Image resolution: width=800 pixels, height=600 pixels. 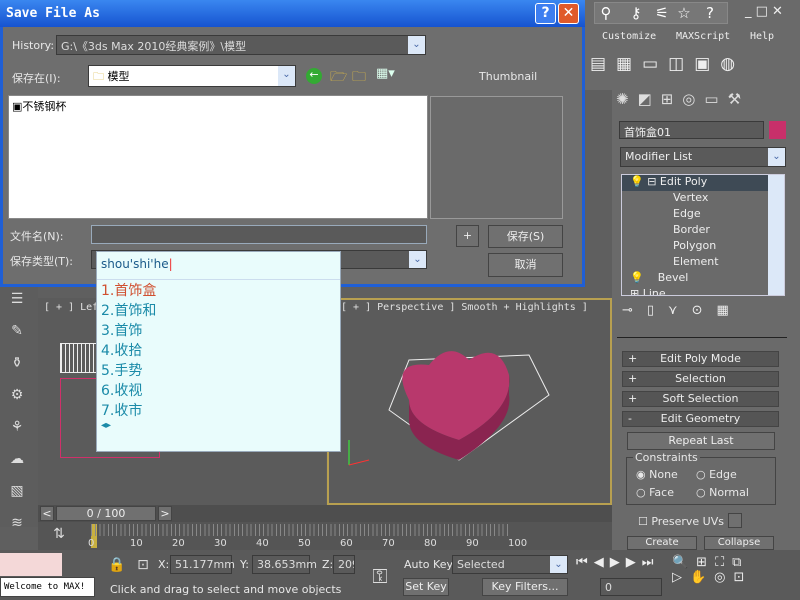 What do you see at coordinates (703, 263) in the screenshot?
I see `stack-item-element: Element` at bounding box center [703, 263].